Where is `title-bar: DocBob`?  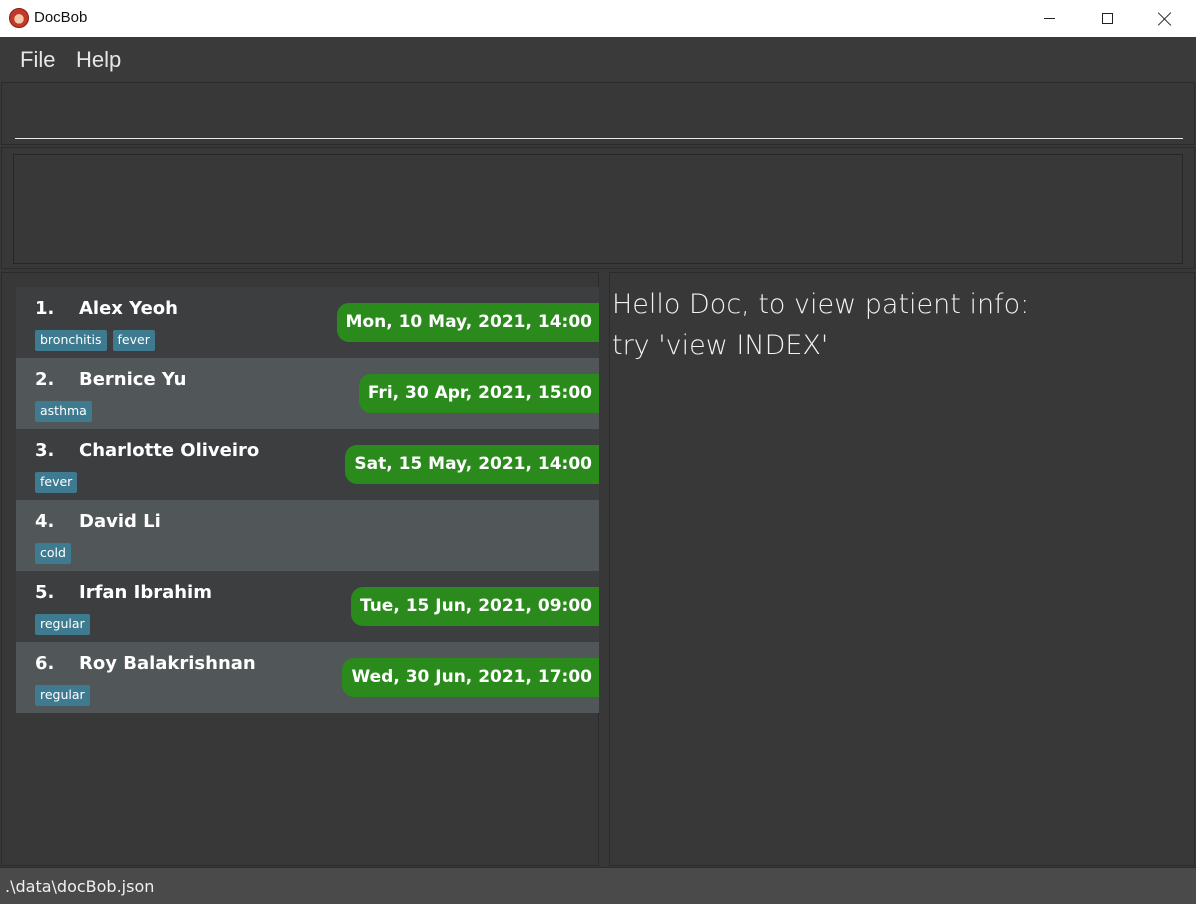
title-bar: DocBob is located at coordinates (598, 18).